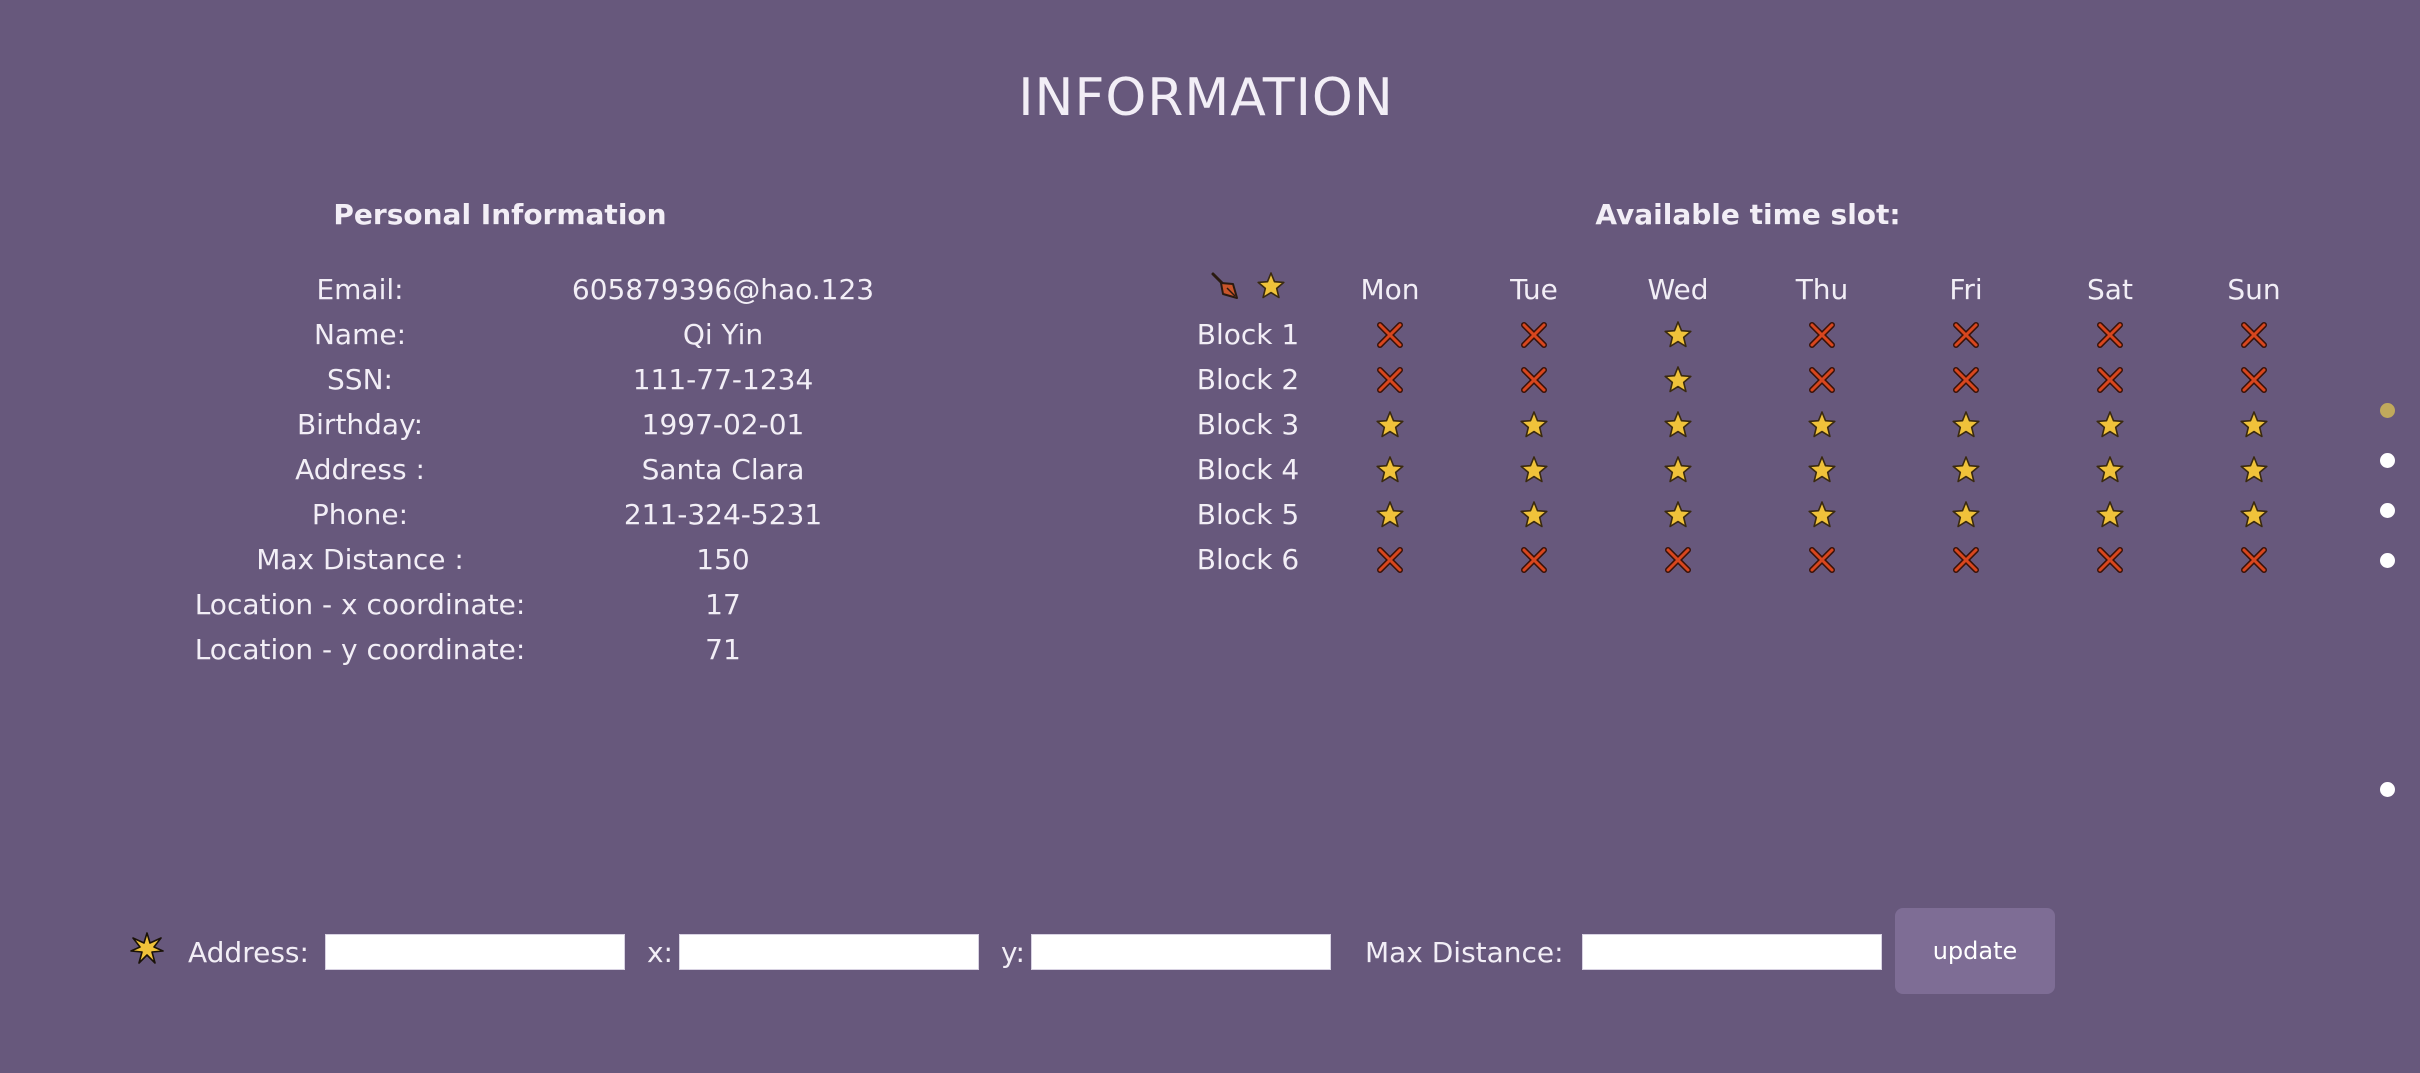  I want to click on personal-info-title: Personal Information, so click(500, 214).